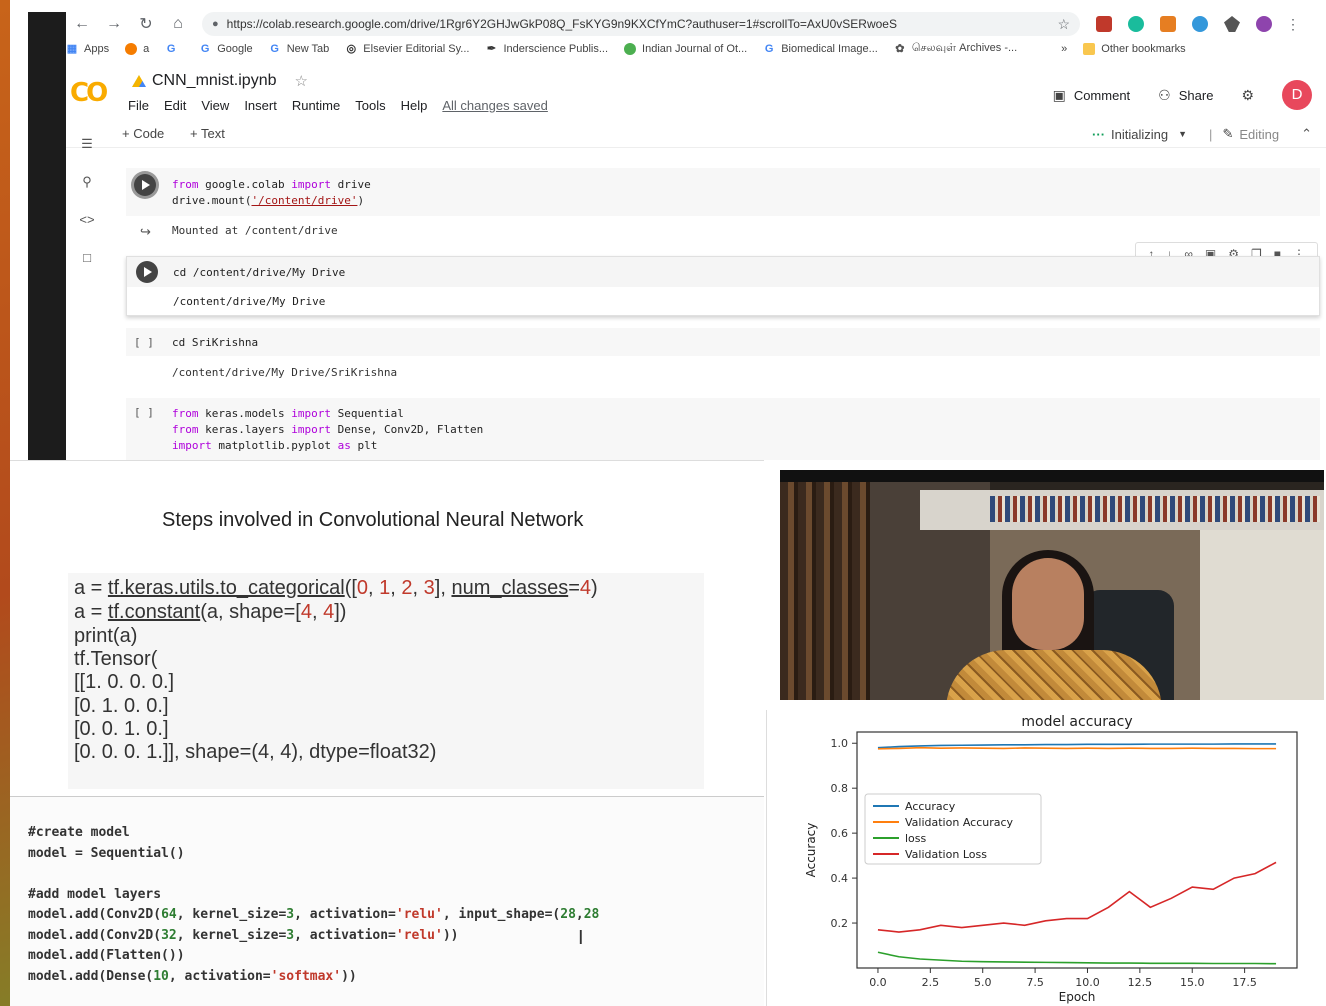 This screenshot has width=1326, height=1006. What do you see at coordinates (207, 133) in the screenshot?
I see `add-text-button: + Text` at bounding box center [207, 133].